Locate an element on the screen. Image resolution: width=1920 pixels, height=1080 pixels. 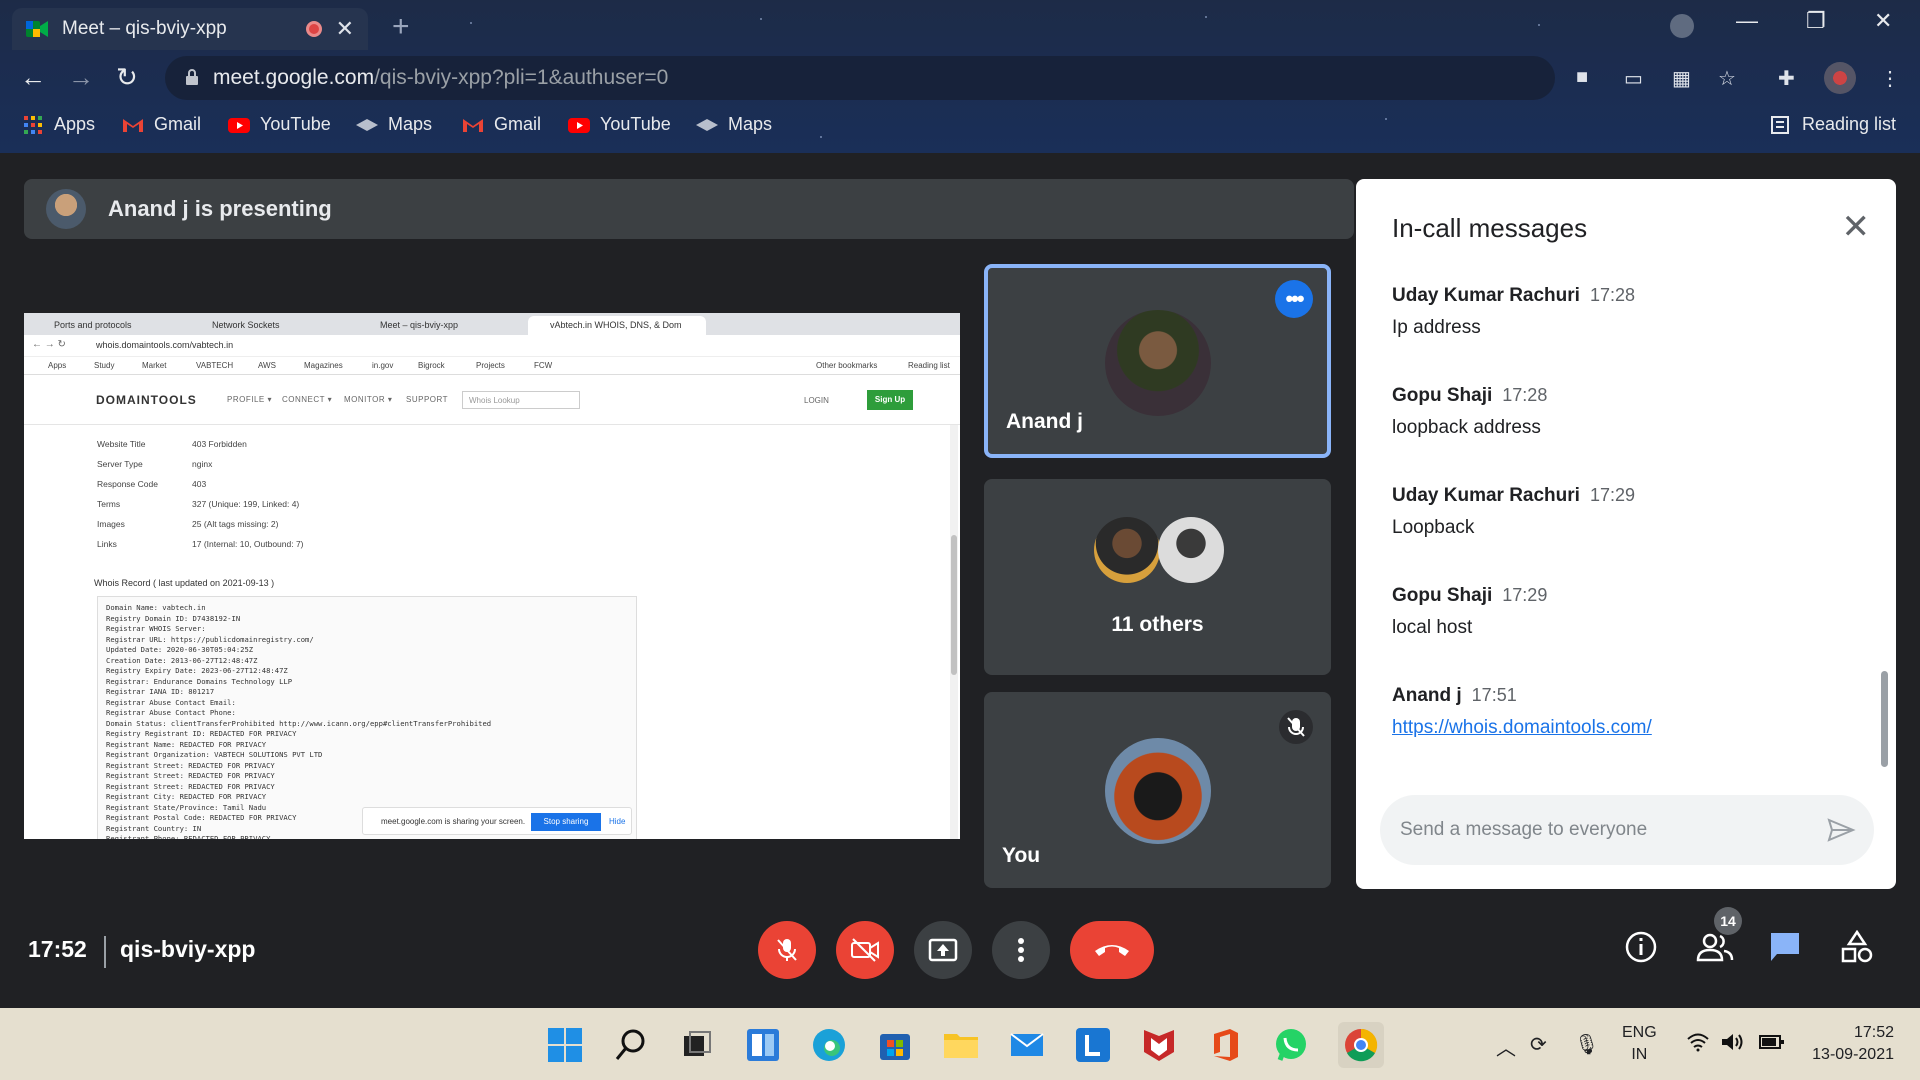
participant-tile-others: 11 others is located at coordinates (1157, 577).